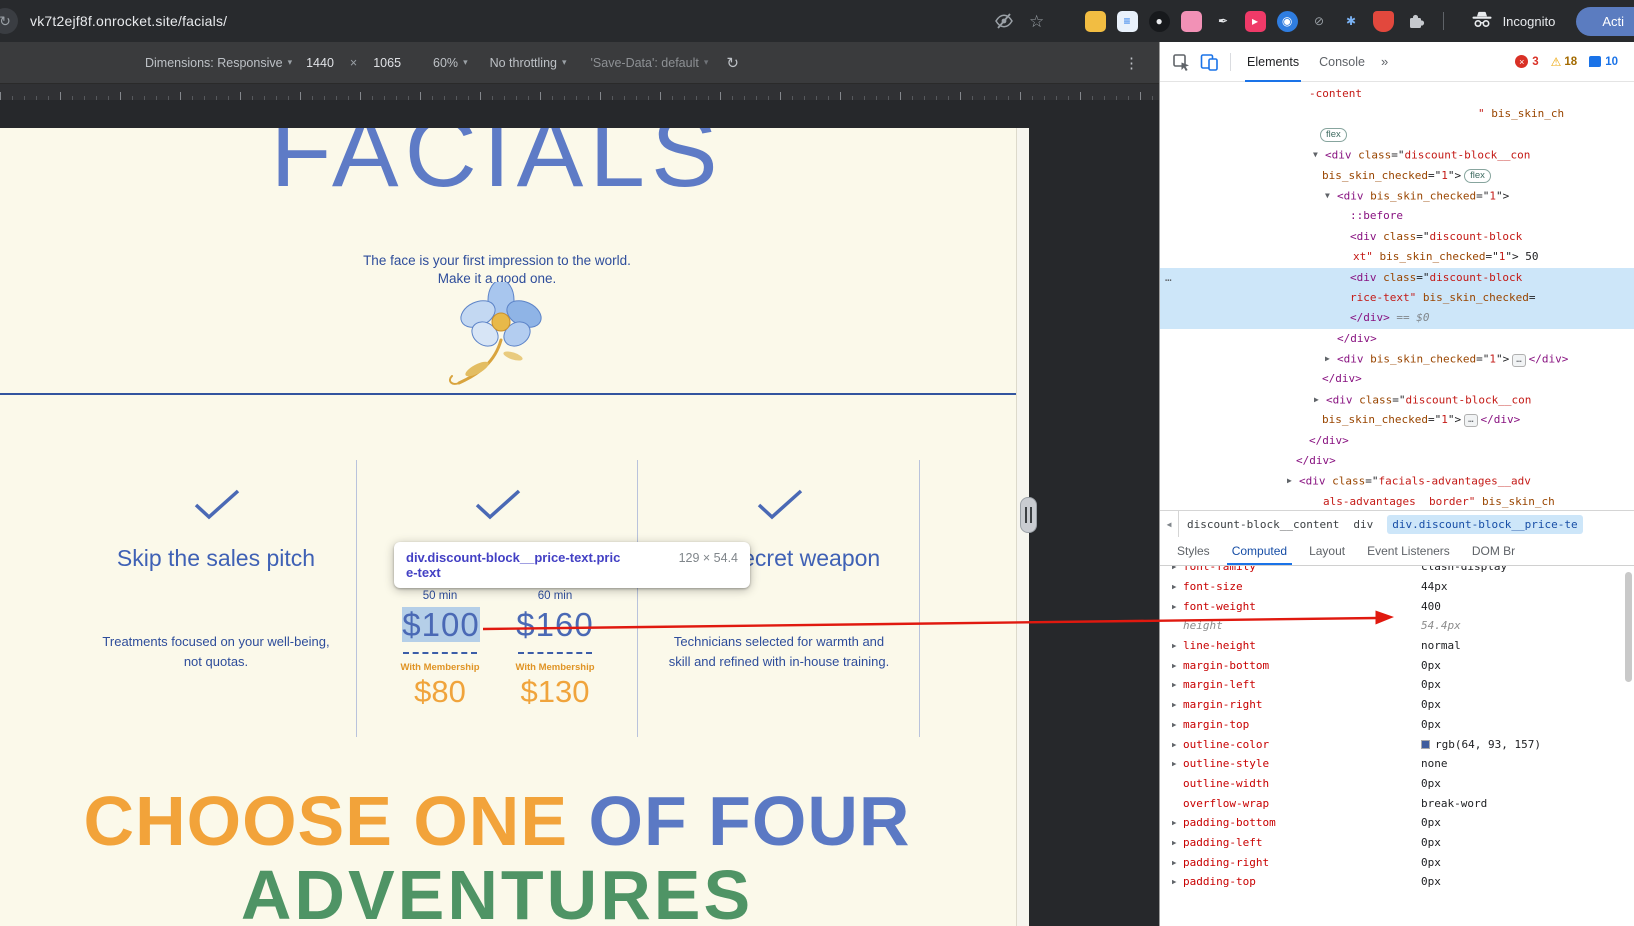 Image resolution: width=1634 pixels, height=926 pixels. I want to click on computed-row: ▶ line-height normal, so click(1397, 646).